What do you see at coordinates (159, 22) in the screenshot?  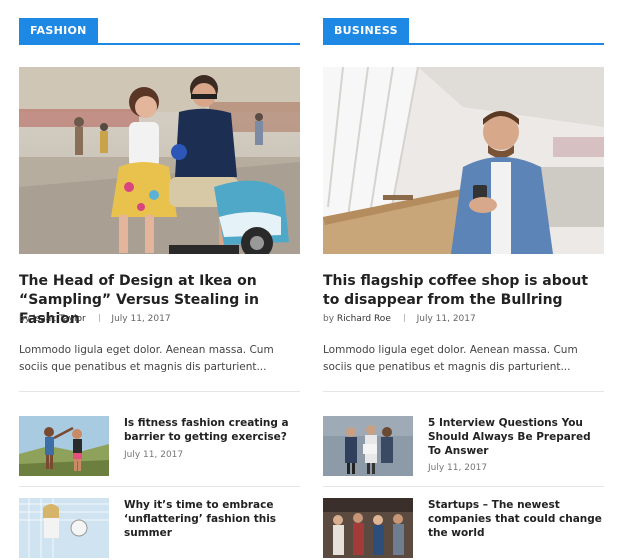 I see `section-header-fashion: FASHION` at bounding box center [159, 22].